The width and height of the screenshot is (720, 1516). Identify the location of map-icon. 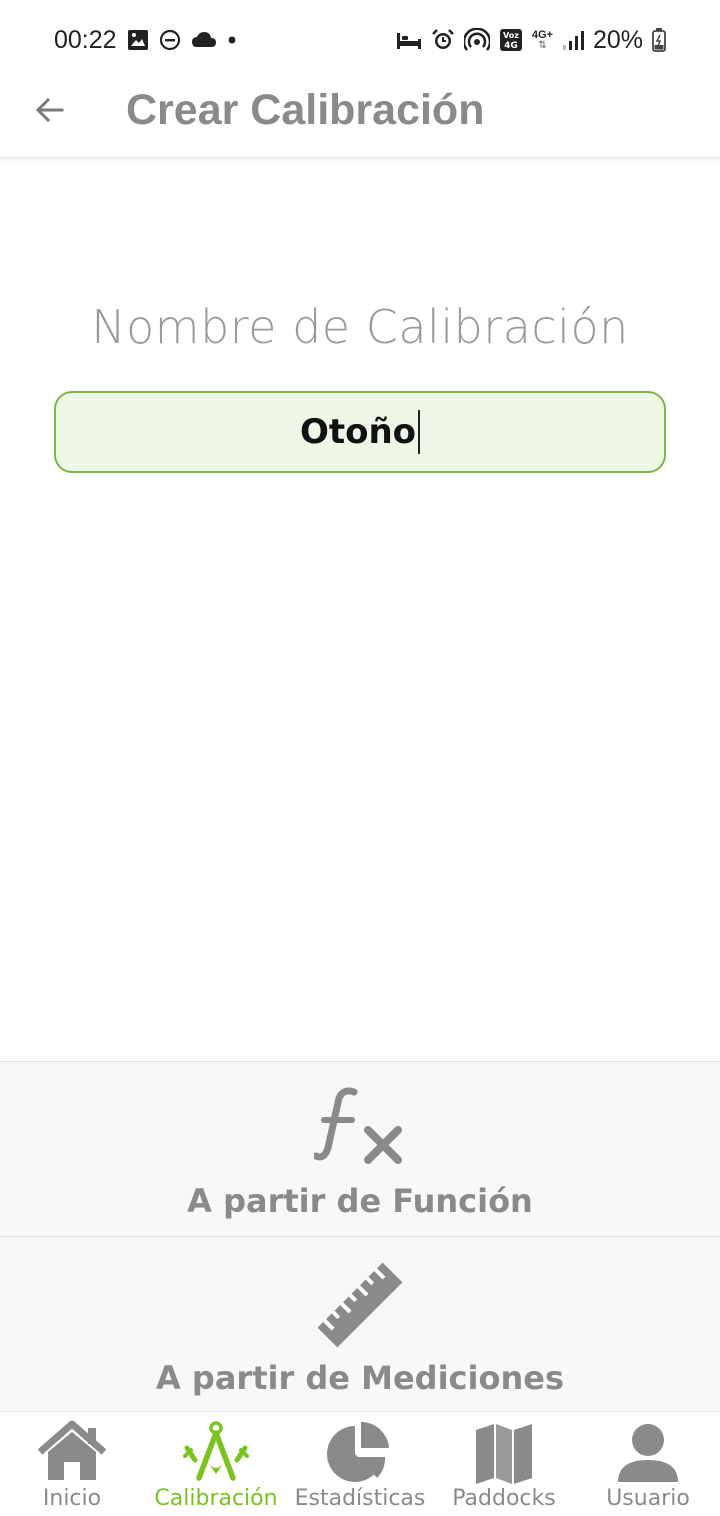
(504, 1454).